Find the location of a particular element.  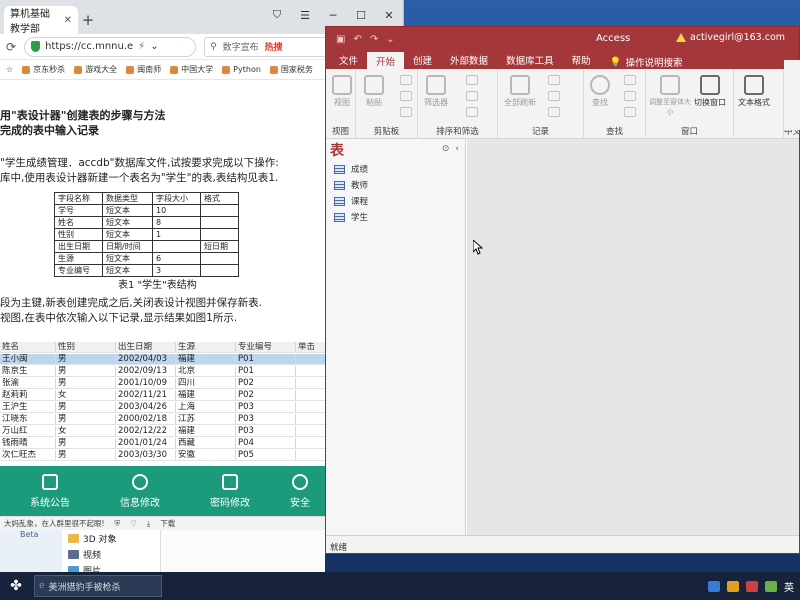

save-icon: ▣ is located at coordinates (340, 39).